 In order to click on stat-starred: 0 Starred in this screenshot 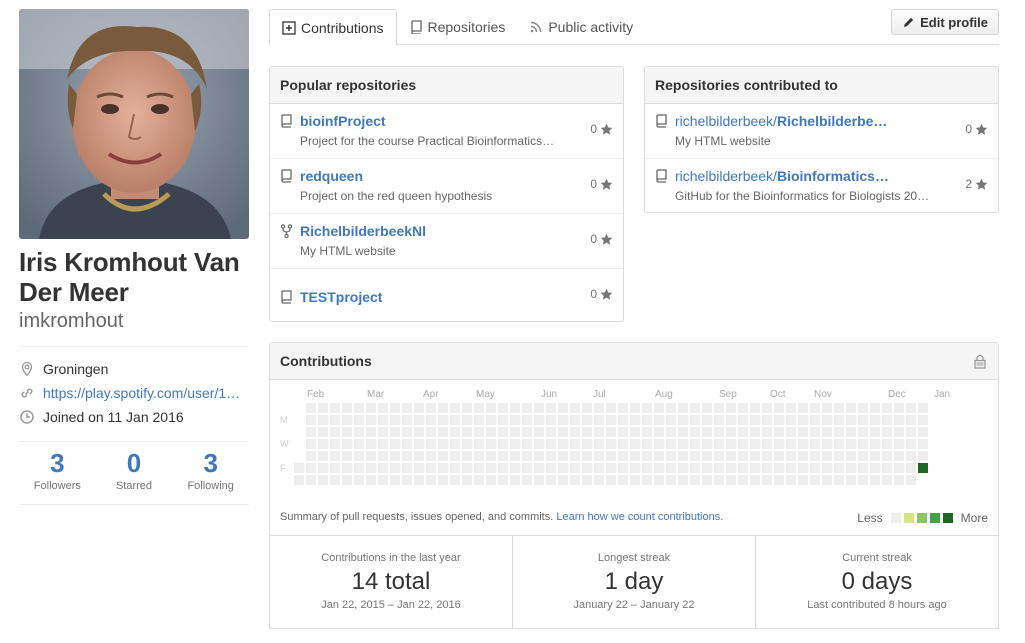, I will do `click(134, 470)`.